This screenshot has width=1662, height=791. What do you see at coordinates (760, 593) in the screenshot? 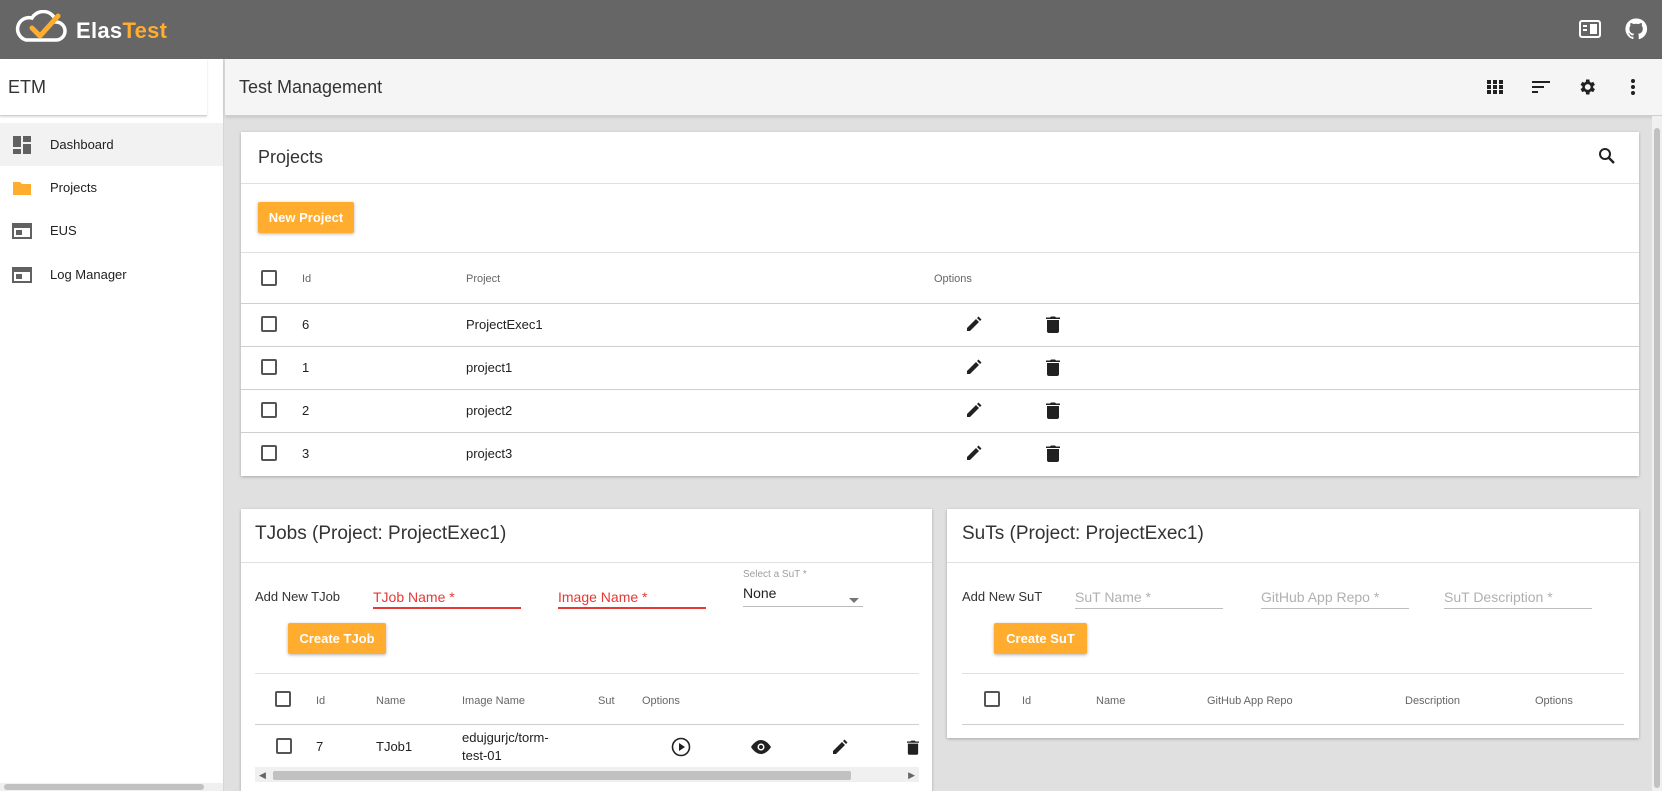
I see `sut-select-value: None` at bounding box center [760, 593].